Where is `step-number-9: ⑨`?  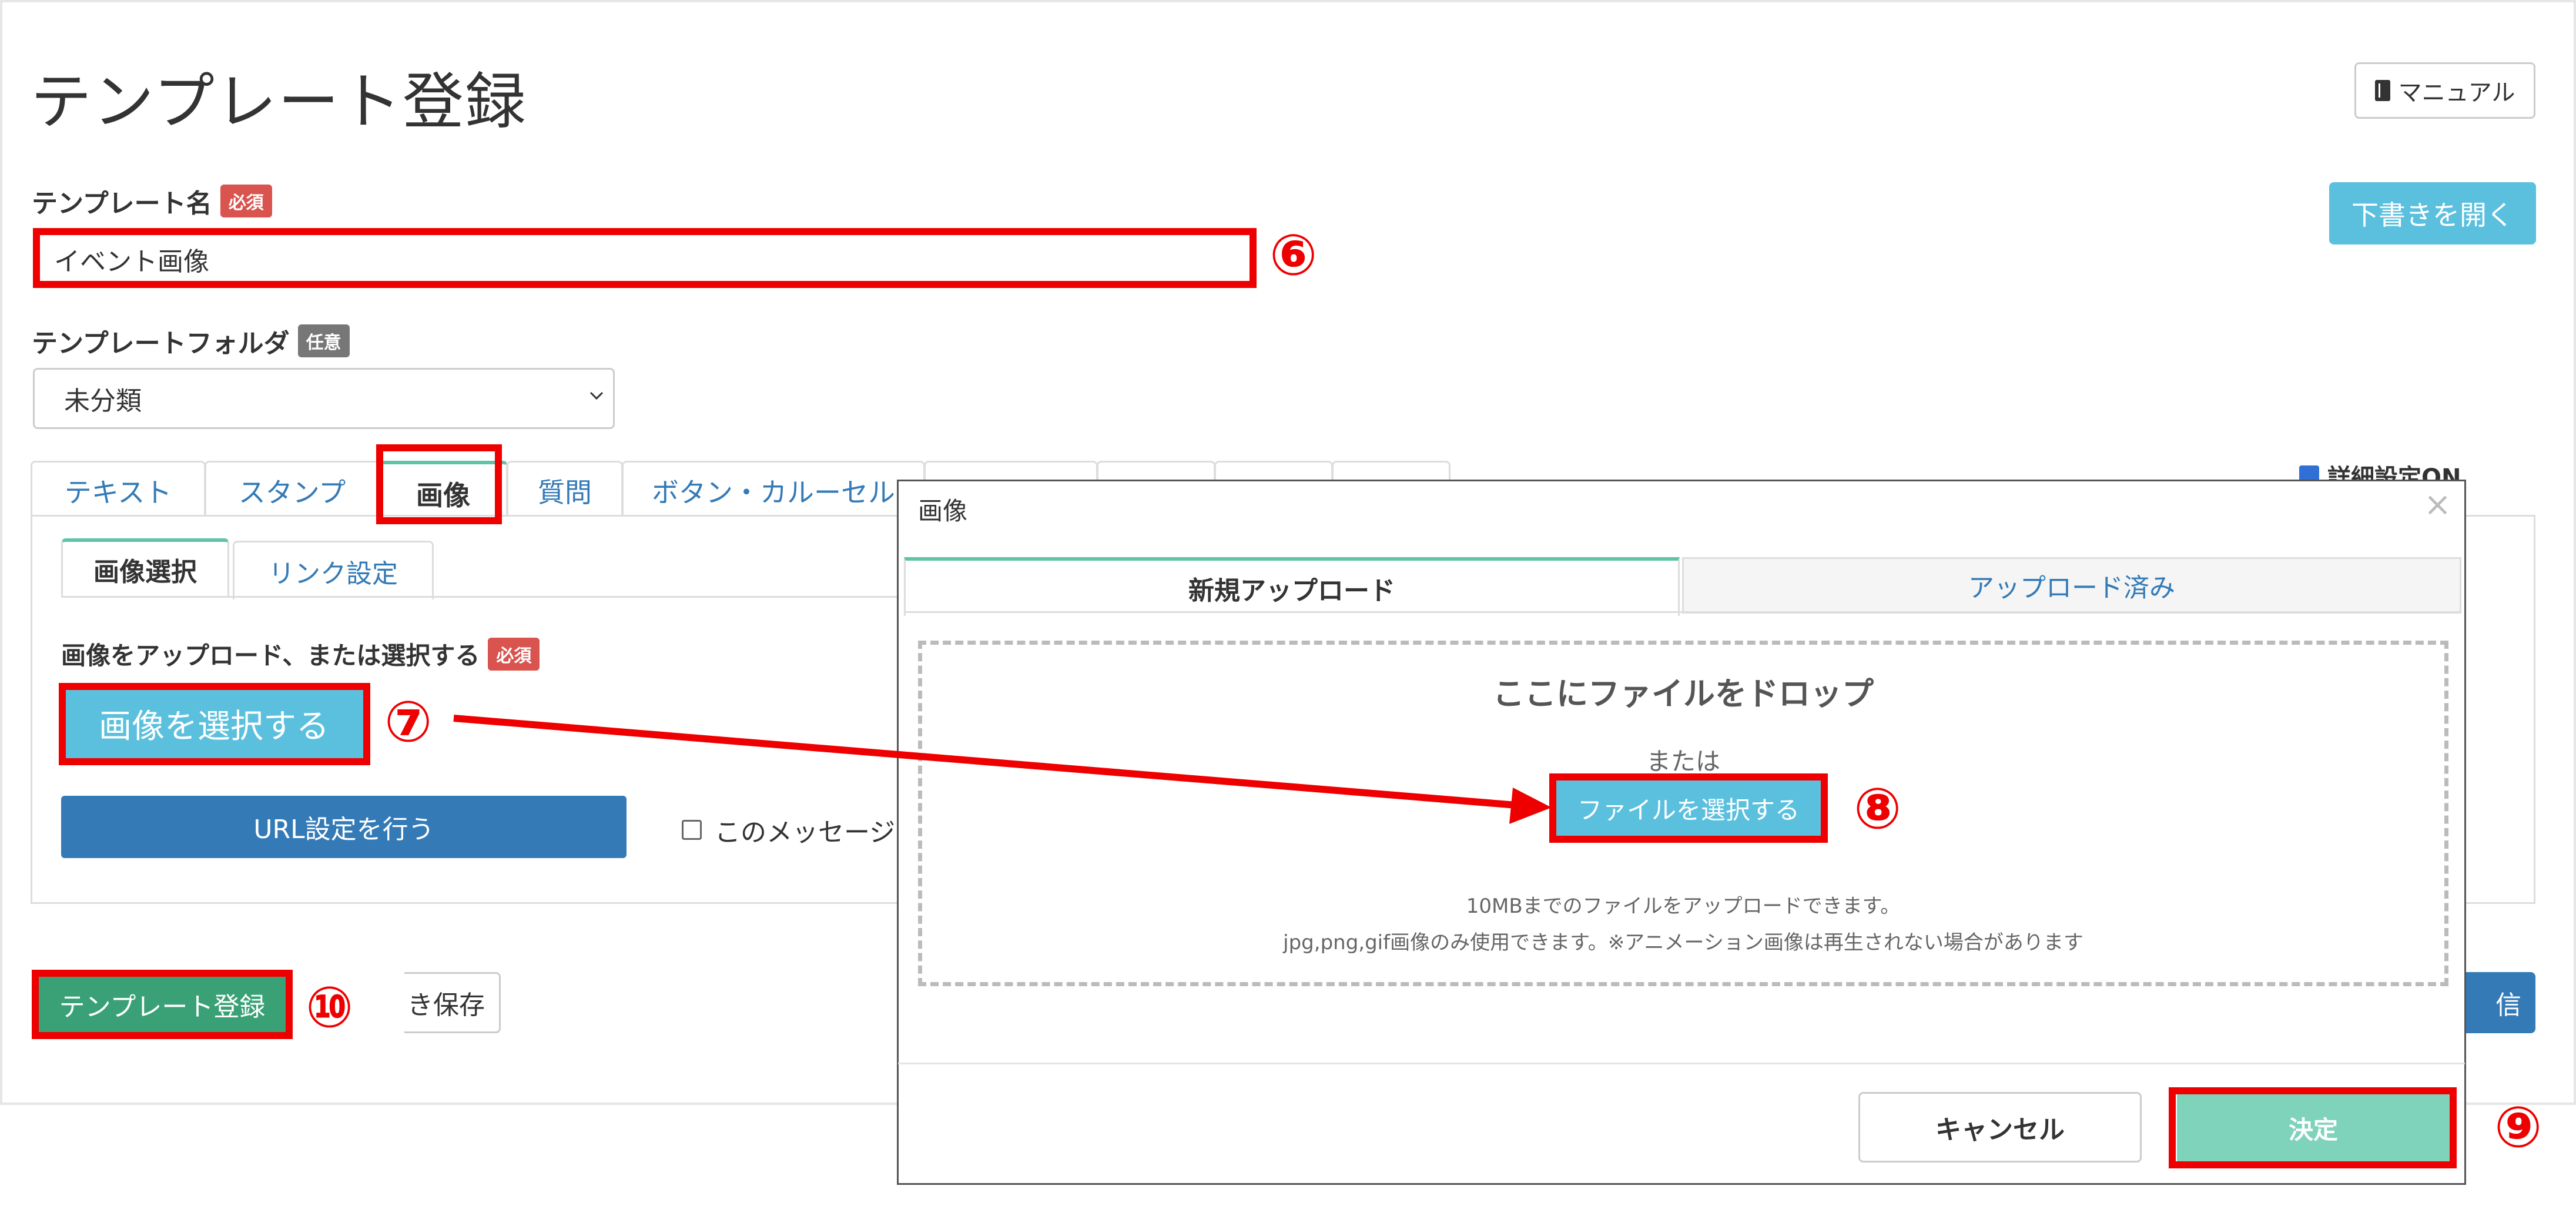 step-number-9: ⑨ is located at coordinates (2518, 1127).